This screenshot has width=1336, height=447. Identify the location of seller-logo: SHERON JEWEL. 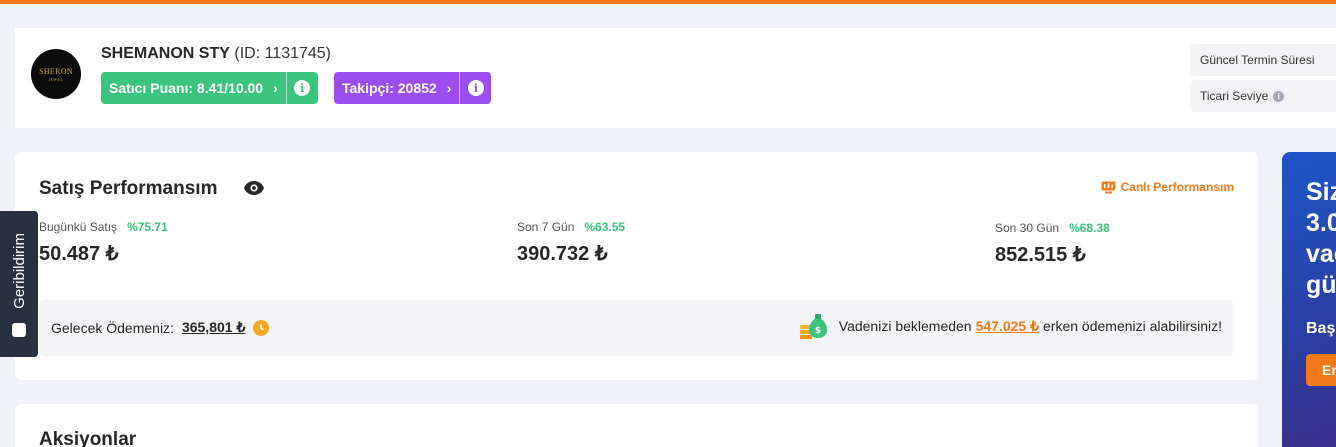
(56, 74).